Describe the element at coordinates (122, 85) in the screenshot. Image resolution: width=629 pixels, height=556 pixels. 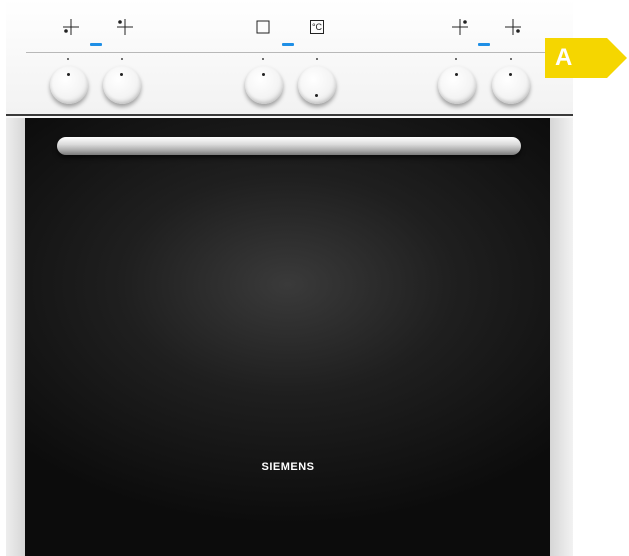
I see `hob-knob-rear-left` at that location.